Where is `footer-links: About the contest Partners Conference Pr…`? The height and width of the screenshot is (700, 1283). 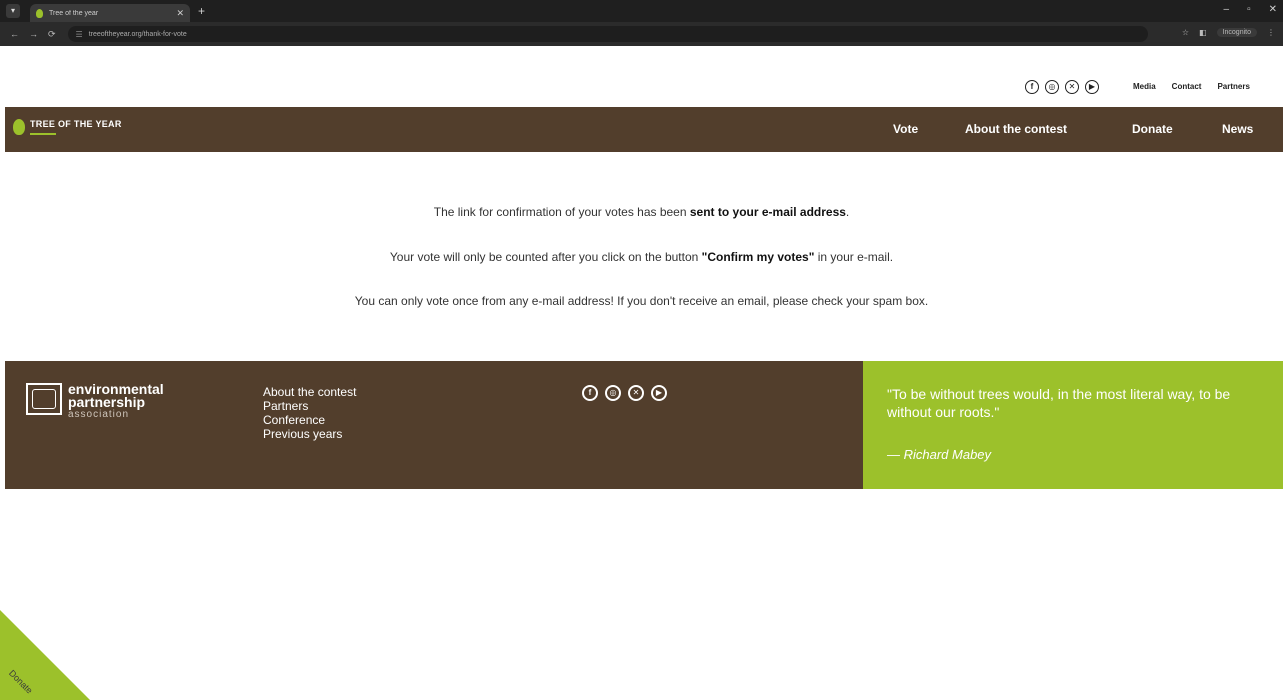
footer-links: About the contest Partners Conference Pr… is located at coordinates (309, 413).